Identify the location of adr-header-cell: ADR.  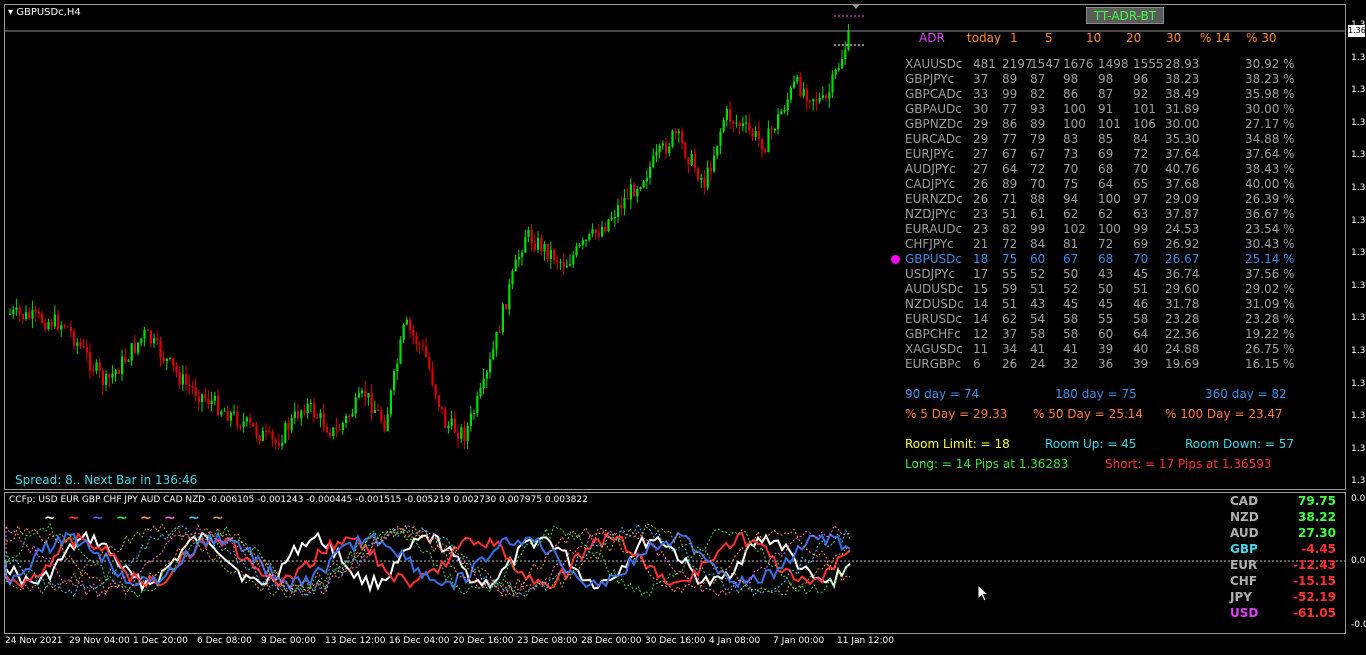
(932, 38).